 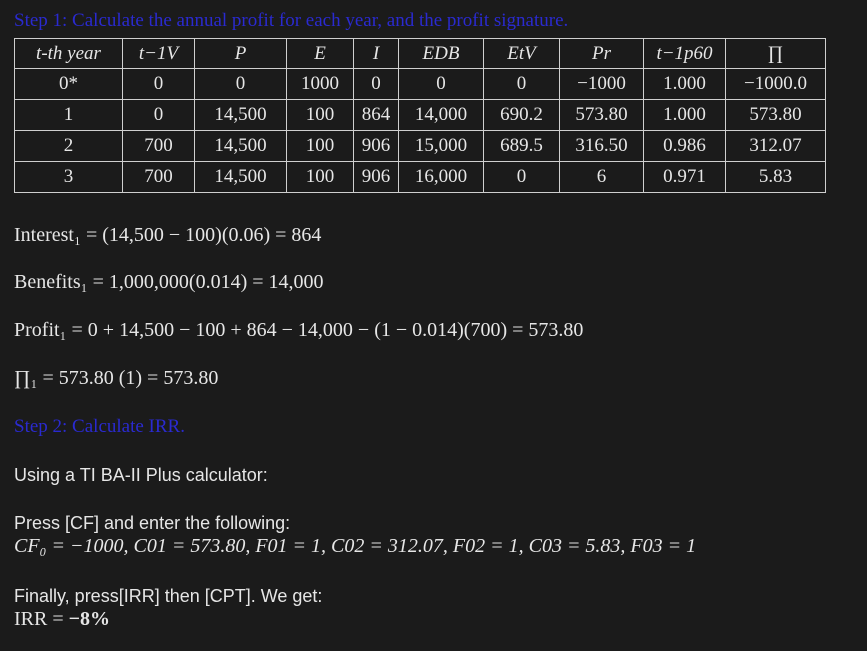 I want to click on press-cf-instruction: Press [CF] and enter the following:, so click(x=152, y=523).